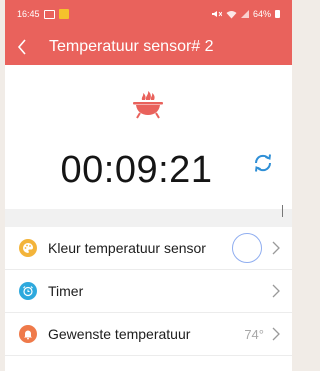 The height and width of the screenshot is (371, 320). Describe the element at coordinates (49, 14) in the screenshot. I see `message-icon: m` at that location.